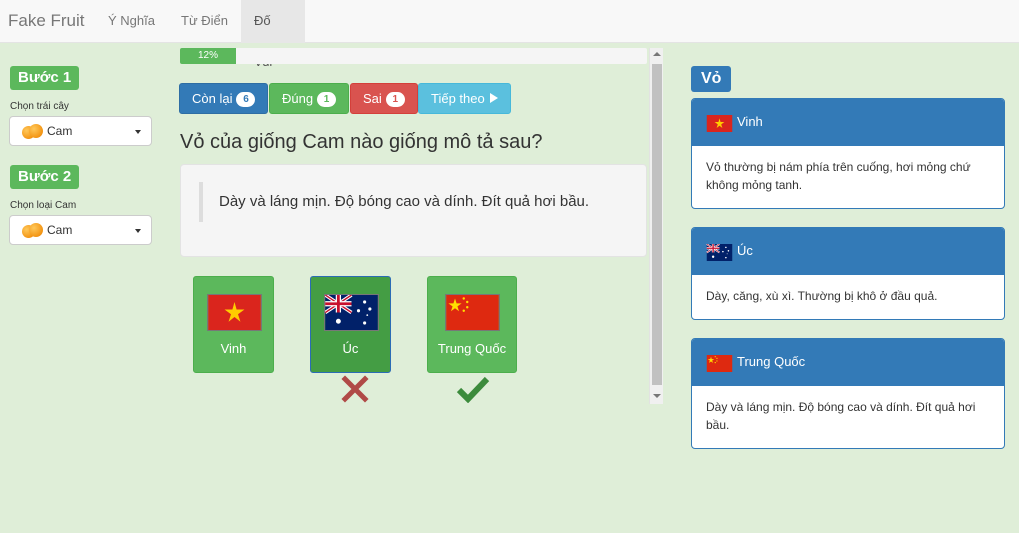 This screenshot has width=1019, height=533. I want to click on wrong-button: Sai 1, so click(384, 98).